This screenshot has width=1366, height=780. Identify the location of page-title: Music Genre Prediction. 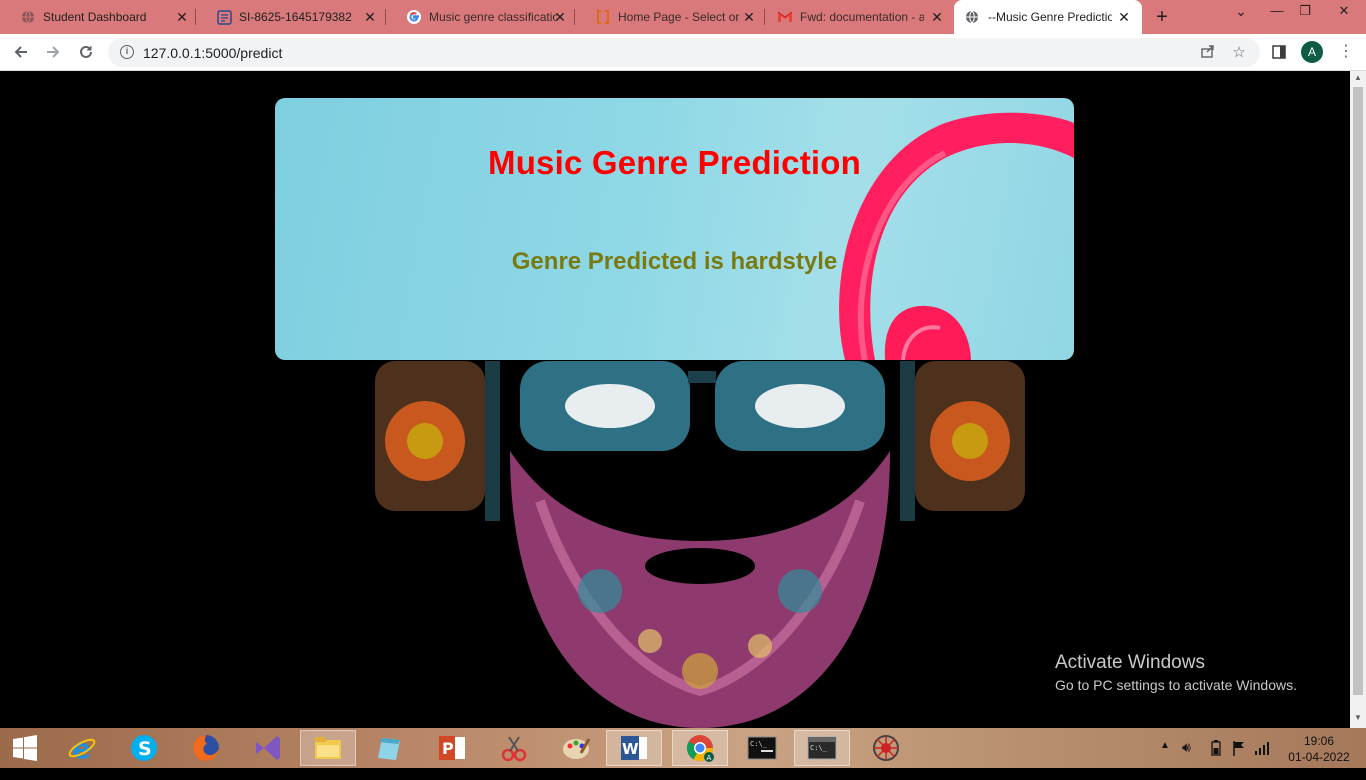
(674, 162).